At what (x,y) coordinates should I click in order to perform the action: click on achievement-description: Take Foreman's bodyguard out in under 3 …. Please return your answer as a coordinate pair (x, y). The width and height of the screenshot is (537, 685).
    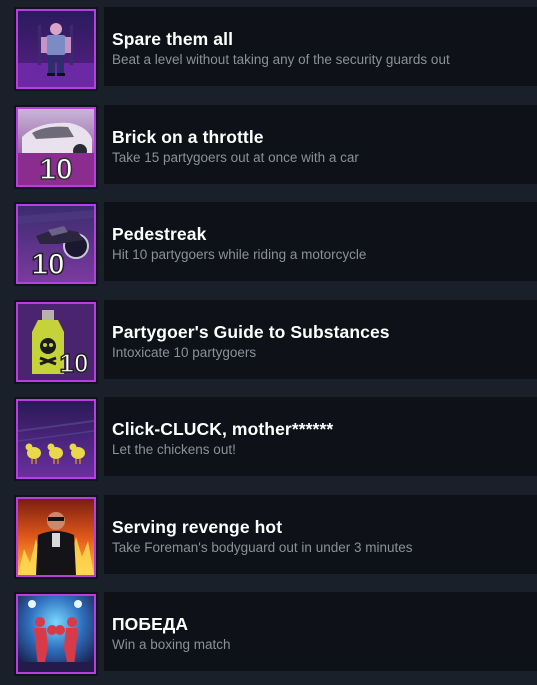
    Looking at the image, I should click on (262, 547).